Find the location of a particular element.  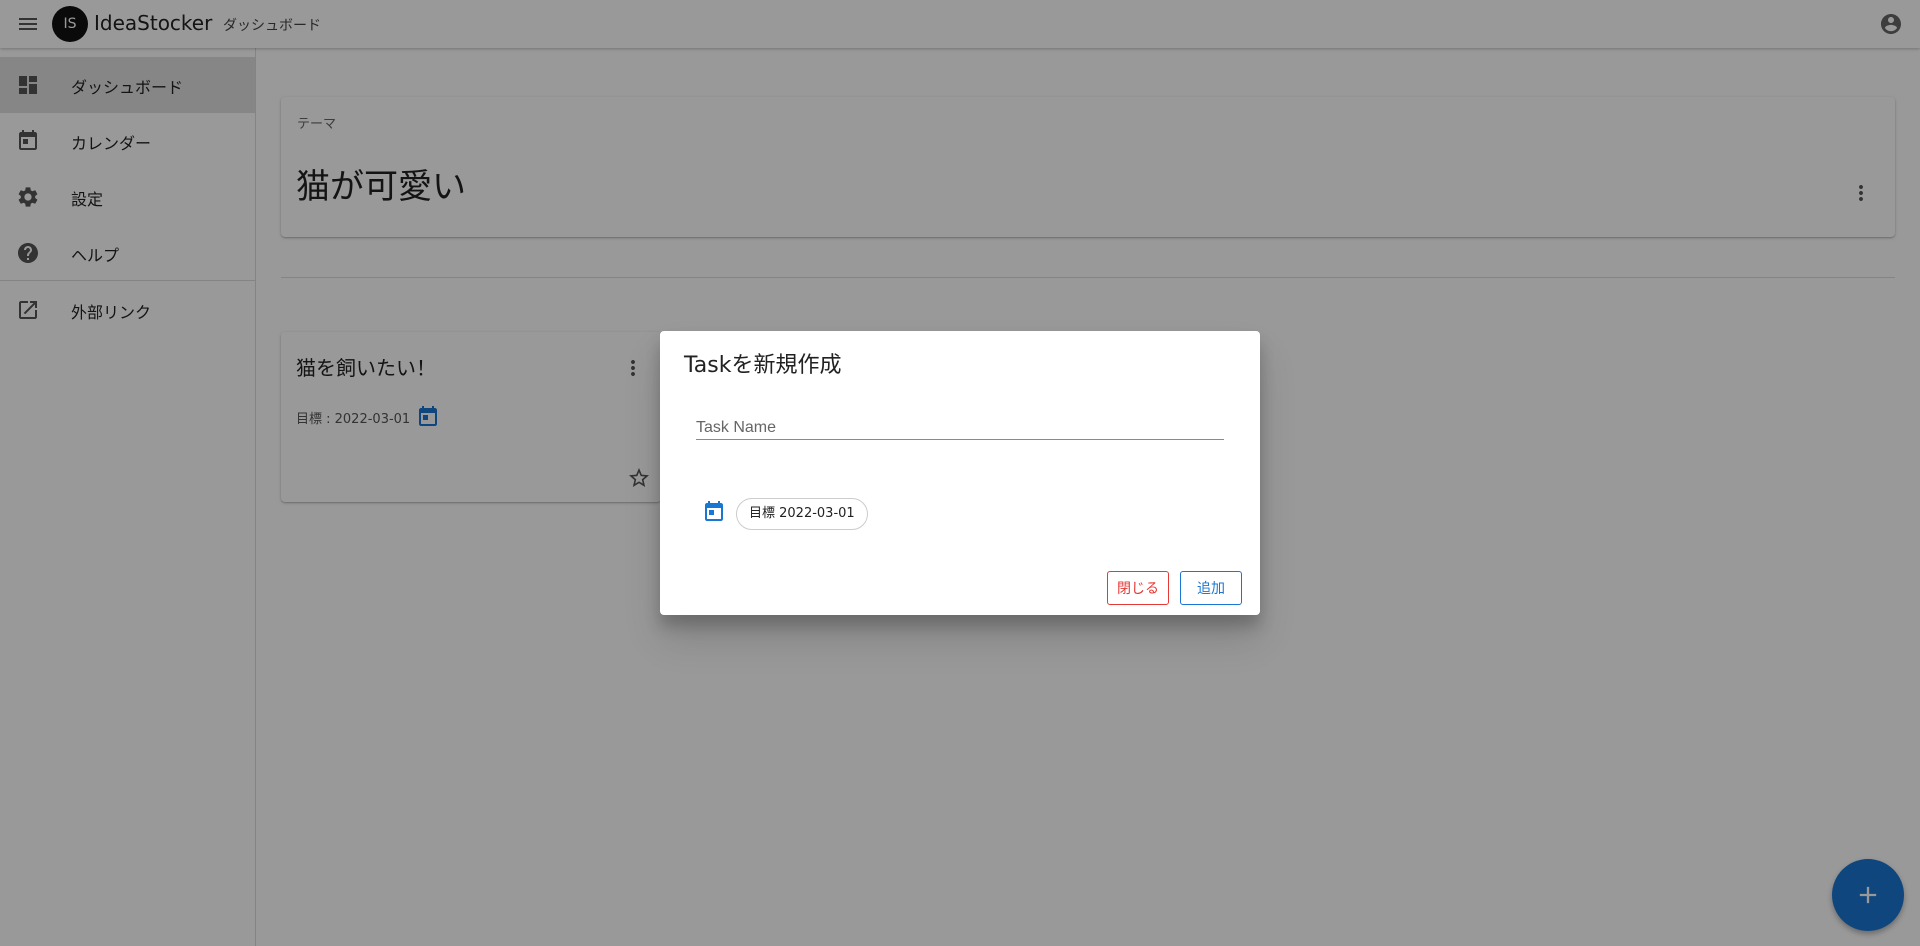

calendar-icon is located at coordinates (714, 512).